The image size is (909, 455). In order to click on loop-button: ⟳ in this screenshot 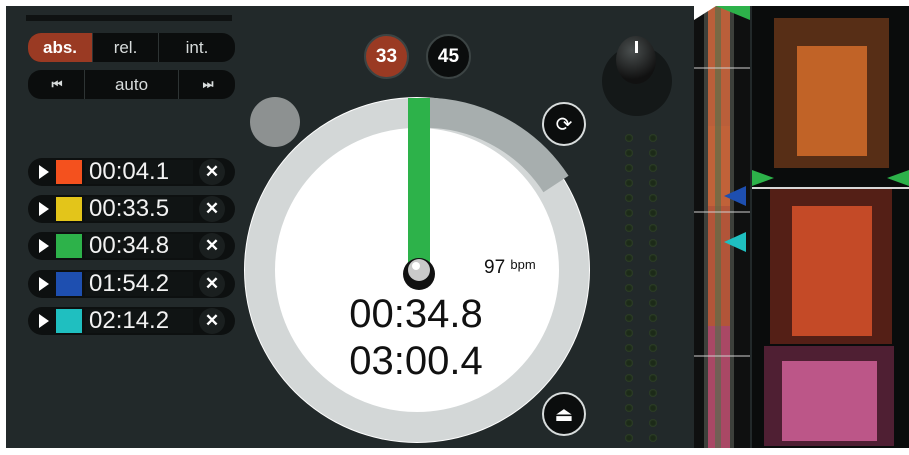, I will do `click(564, 124)`.